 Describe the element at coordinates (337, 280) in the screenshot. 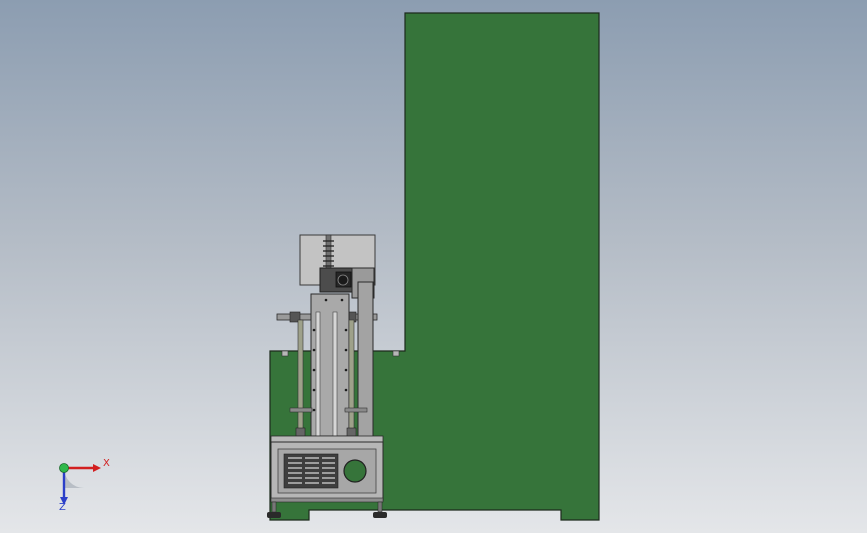

I see `motor-head` at that location.